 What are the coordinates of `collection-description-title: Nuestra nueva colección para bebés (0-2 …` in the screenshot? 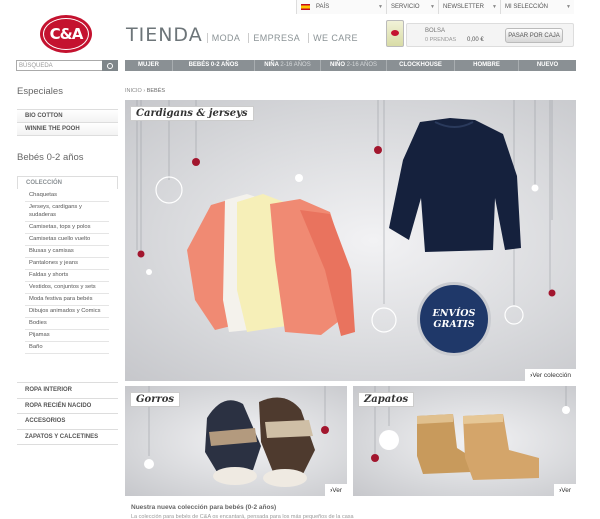 It's located at (204, 507).